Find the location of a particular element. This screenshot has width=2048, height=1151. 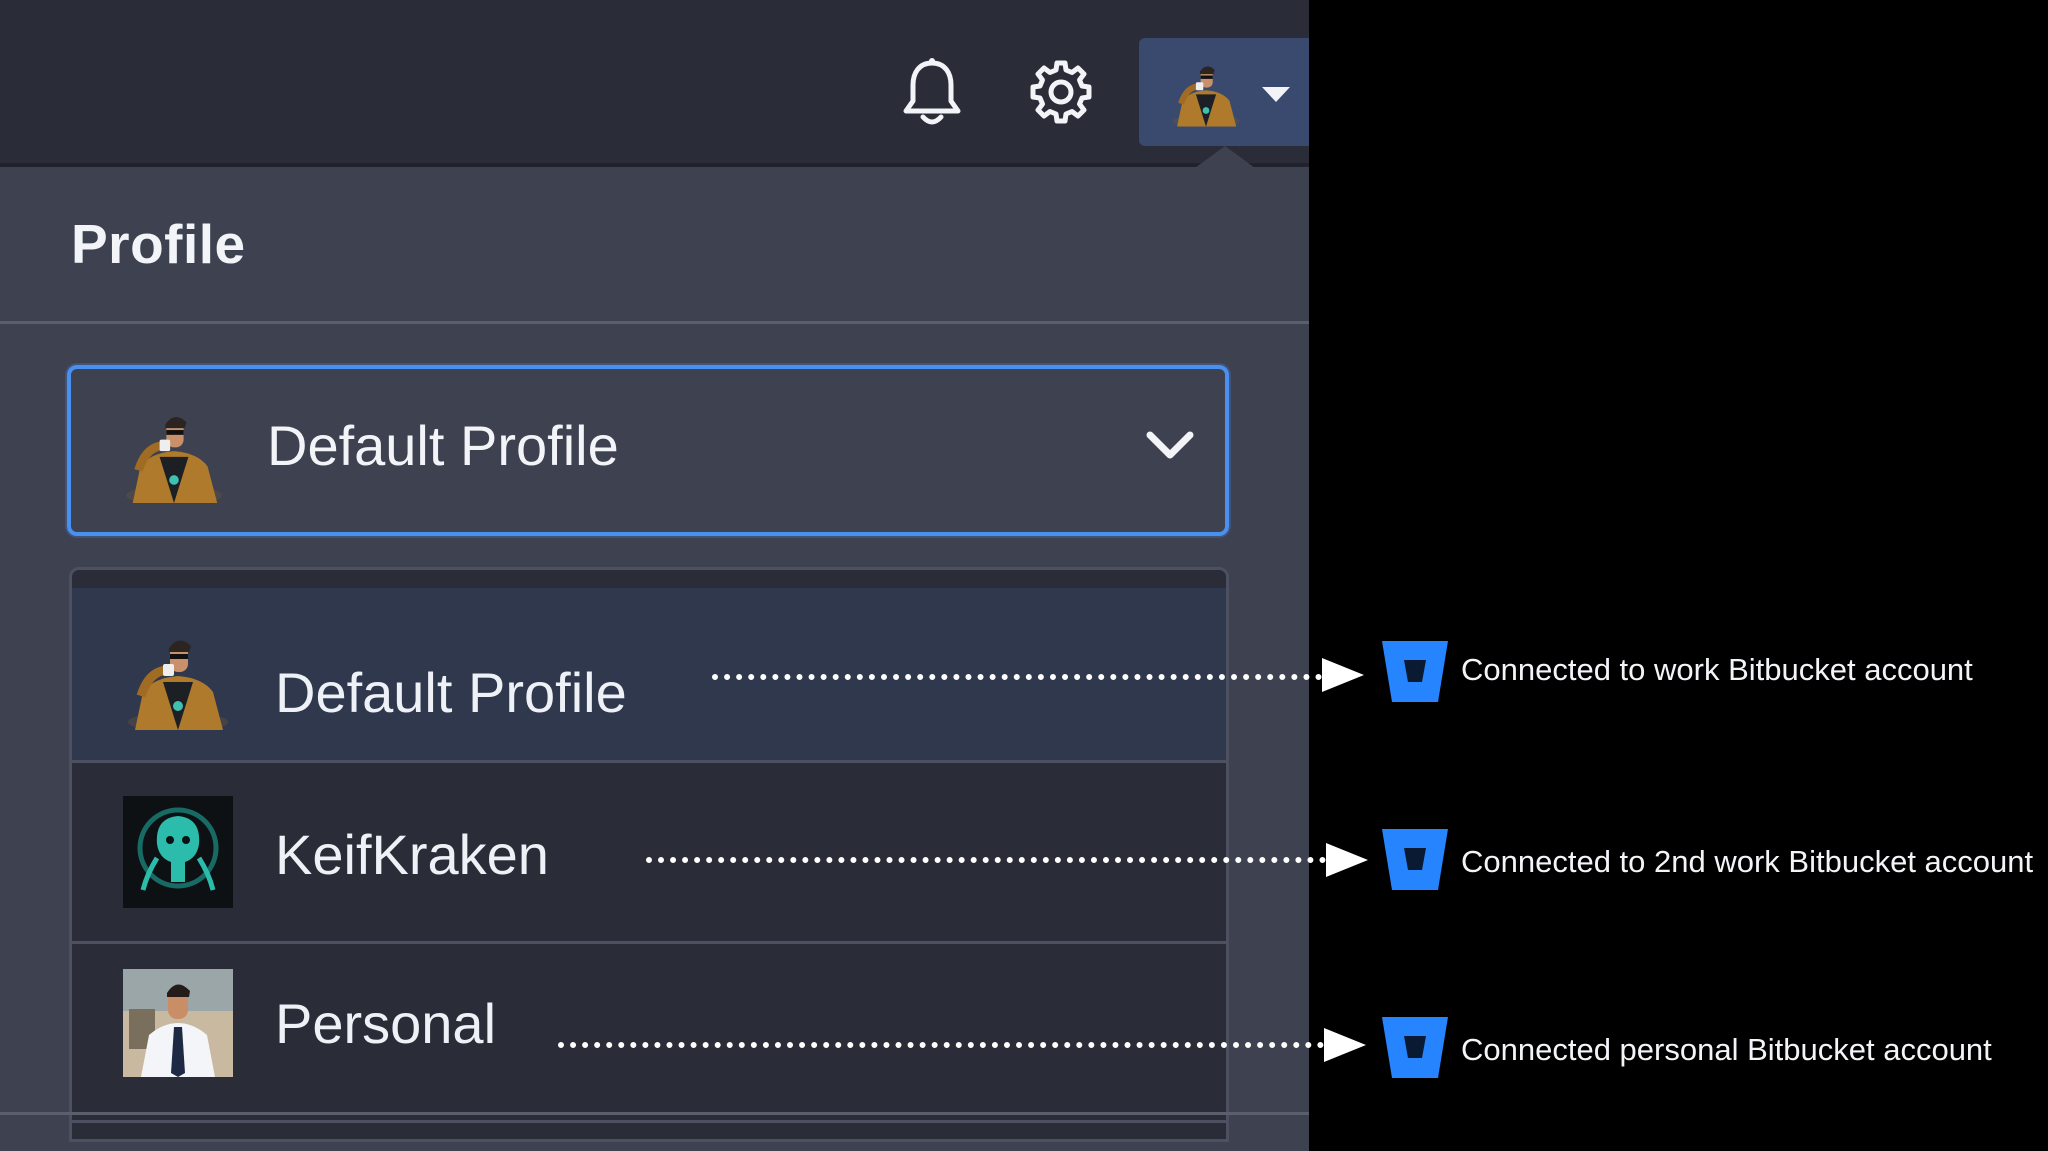

profile-option-label: Personal is located at coordinates (386, 1023).